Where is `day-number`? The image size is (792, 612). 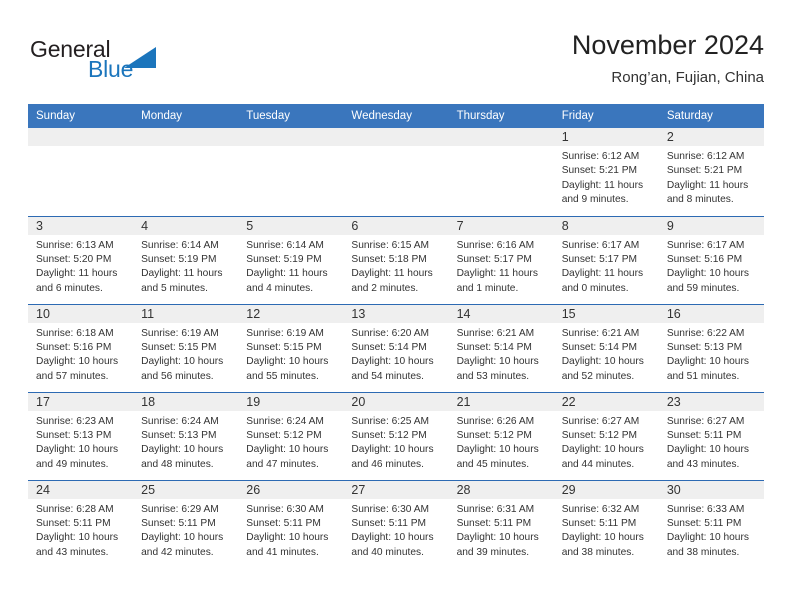
day-number is located at coordinates (81, 137).